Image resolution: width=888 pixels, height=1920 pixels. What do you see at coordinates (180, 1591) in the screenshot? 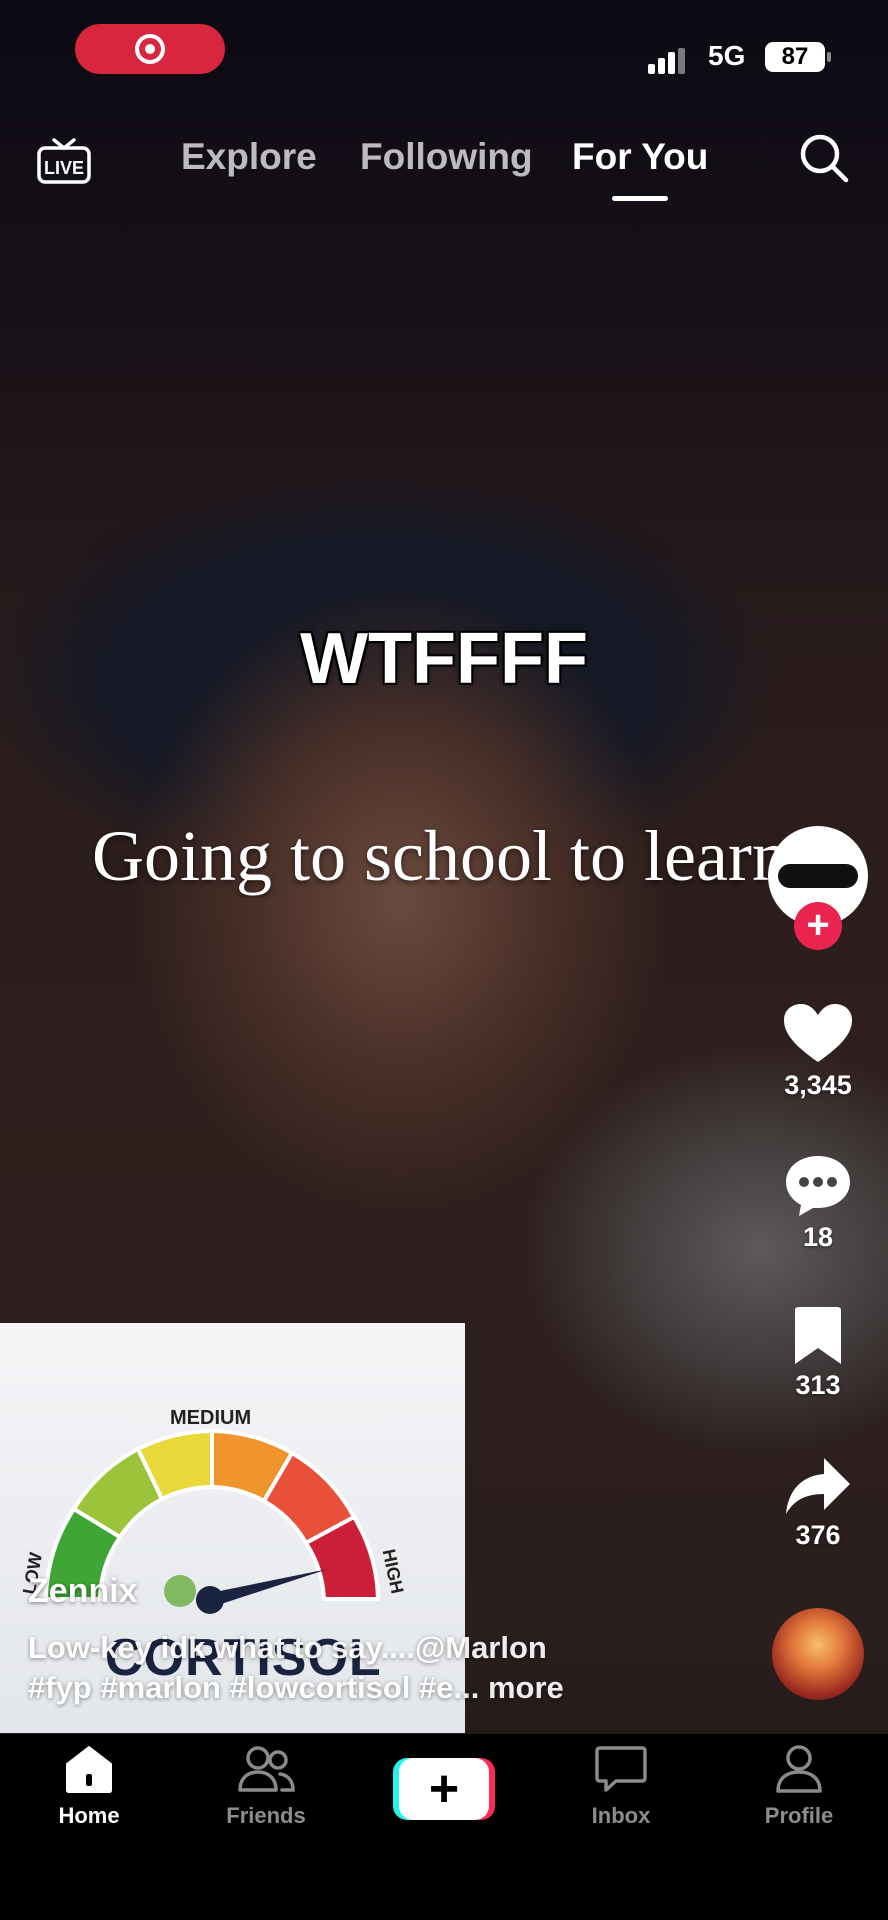
I see `dragon-emoji-icon` at bounding box center [180, 1591].